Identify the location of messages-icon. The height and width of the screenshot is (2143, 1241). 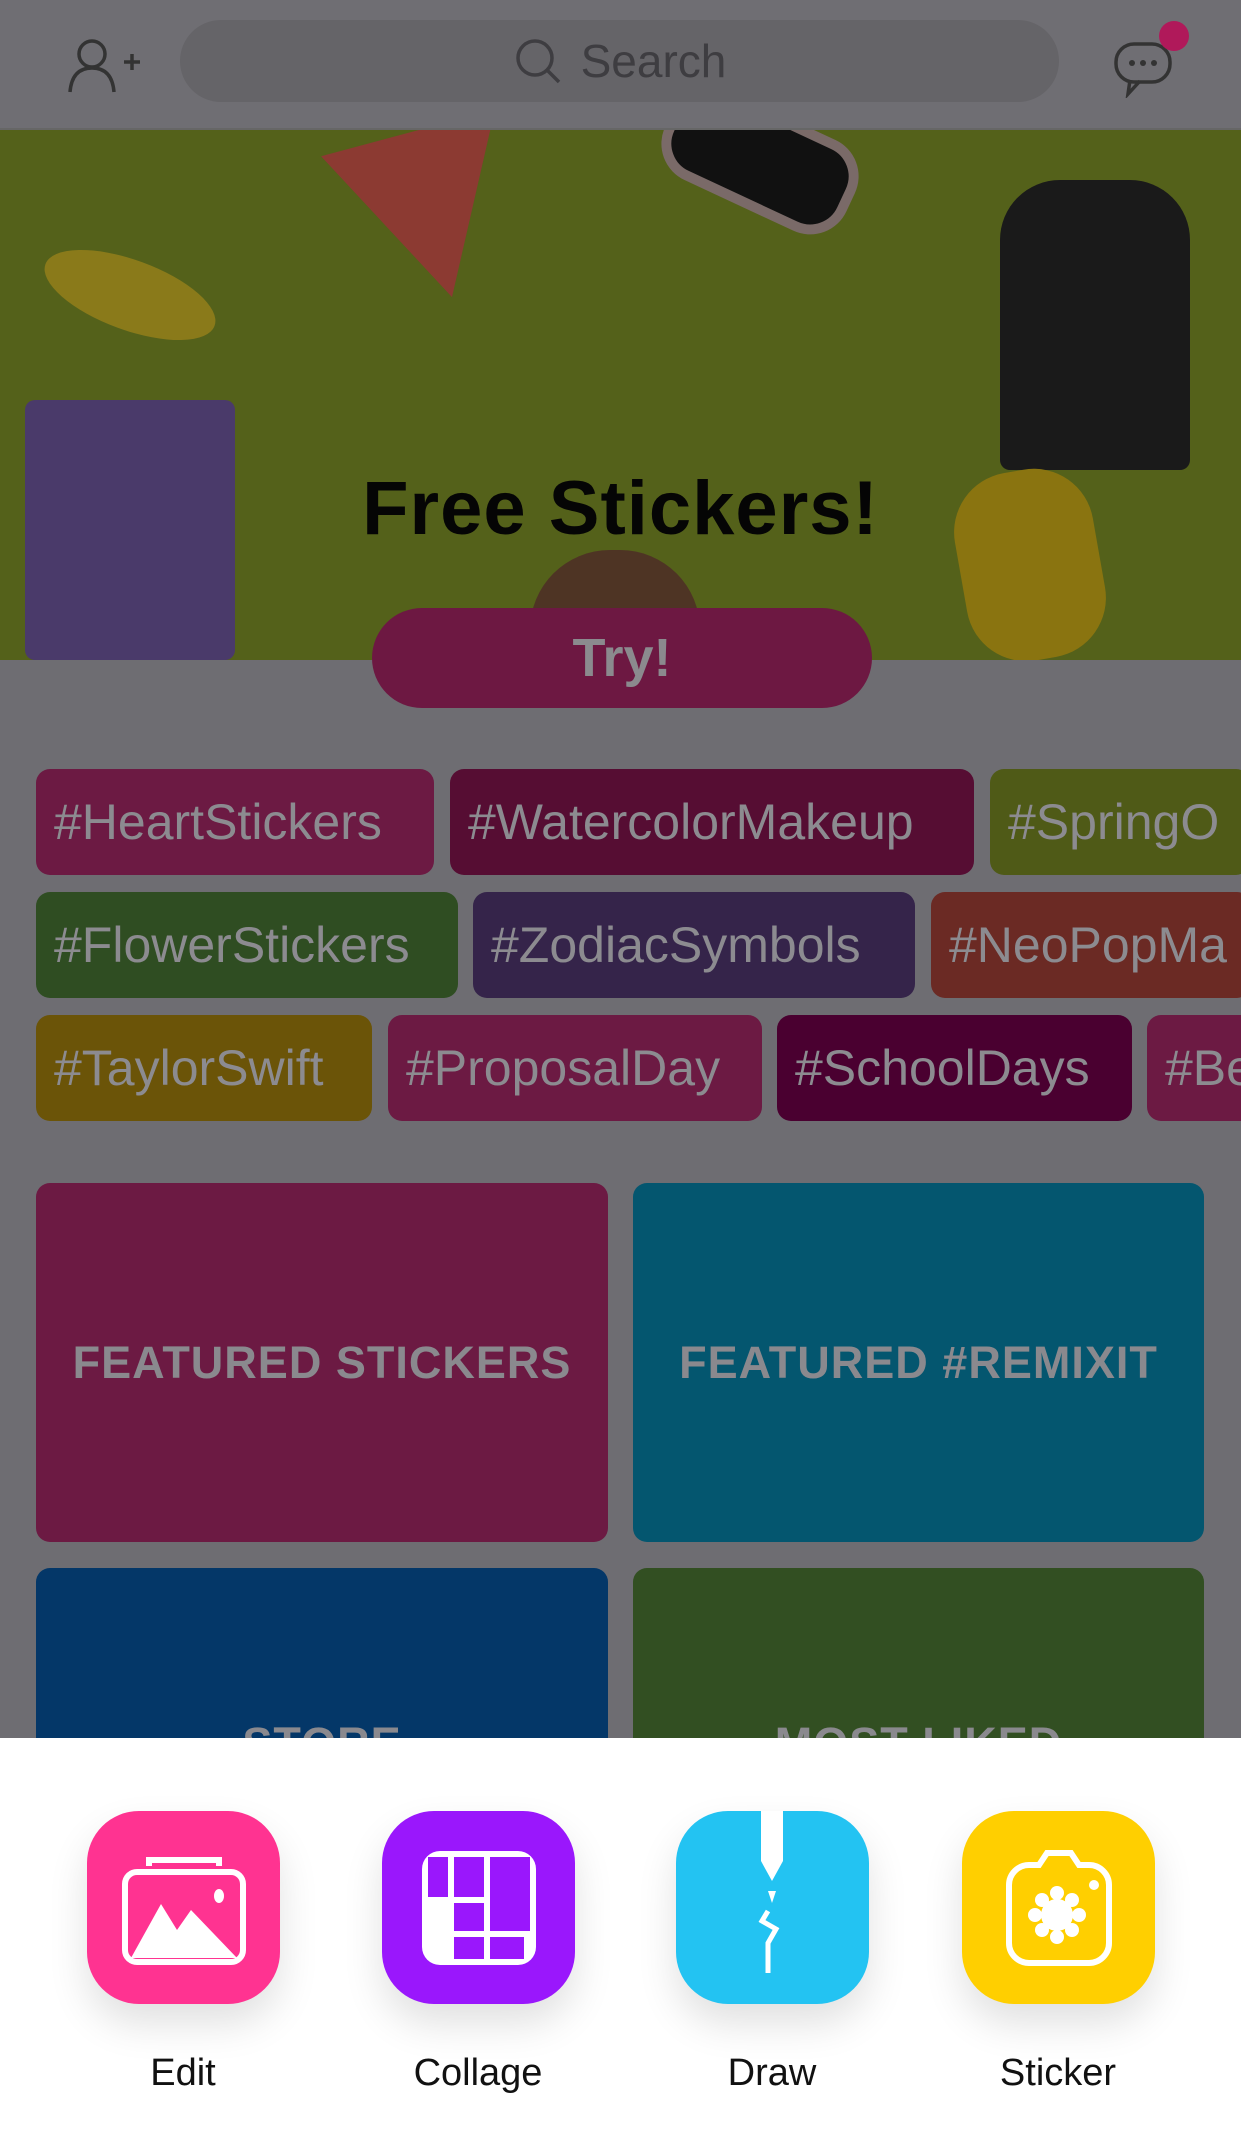
(1152, 58).